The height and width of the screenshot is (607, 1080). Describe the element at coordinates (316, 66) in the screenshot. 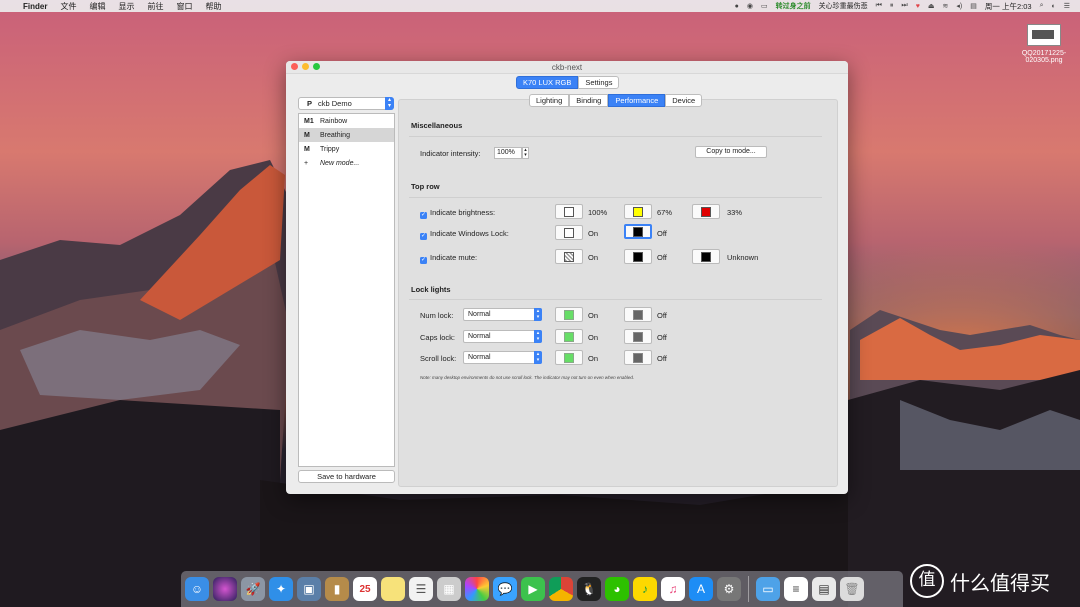

I see `zoom-window-icon` at that location.